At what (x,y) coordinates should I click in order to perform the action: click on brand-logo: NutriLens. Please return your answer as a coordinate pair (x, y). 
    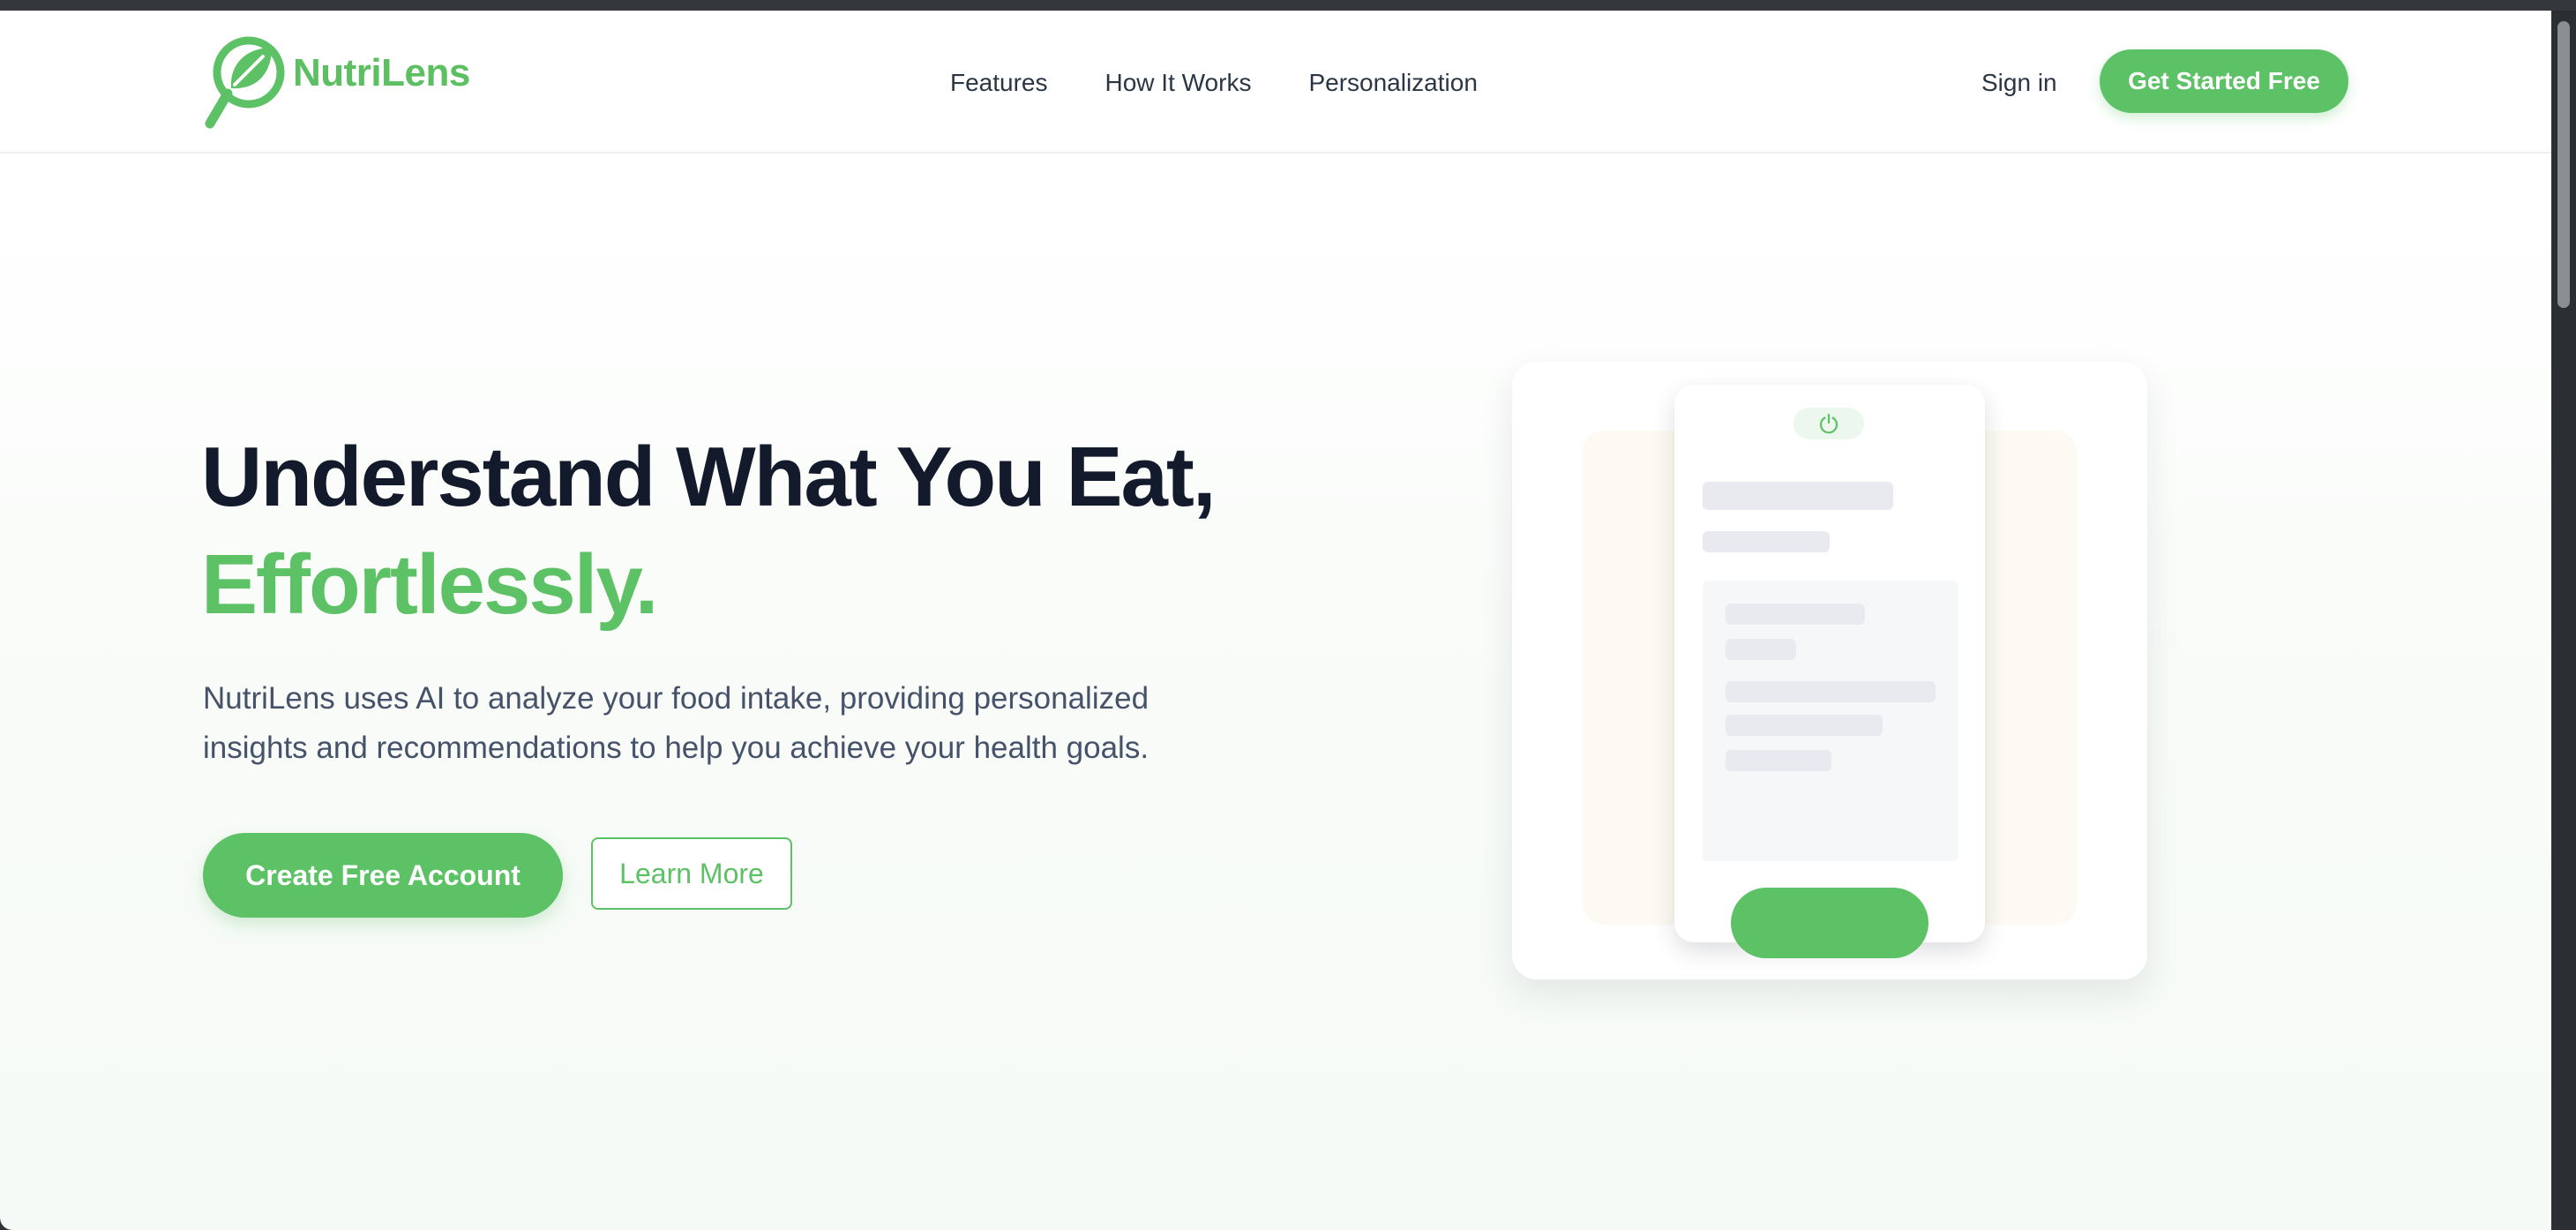
    Looking at the image, I should click on (337, 83).